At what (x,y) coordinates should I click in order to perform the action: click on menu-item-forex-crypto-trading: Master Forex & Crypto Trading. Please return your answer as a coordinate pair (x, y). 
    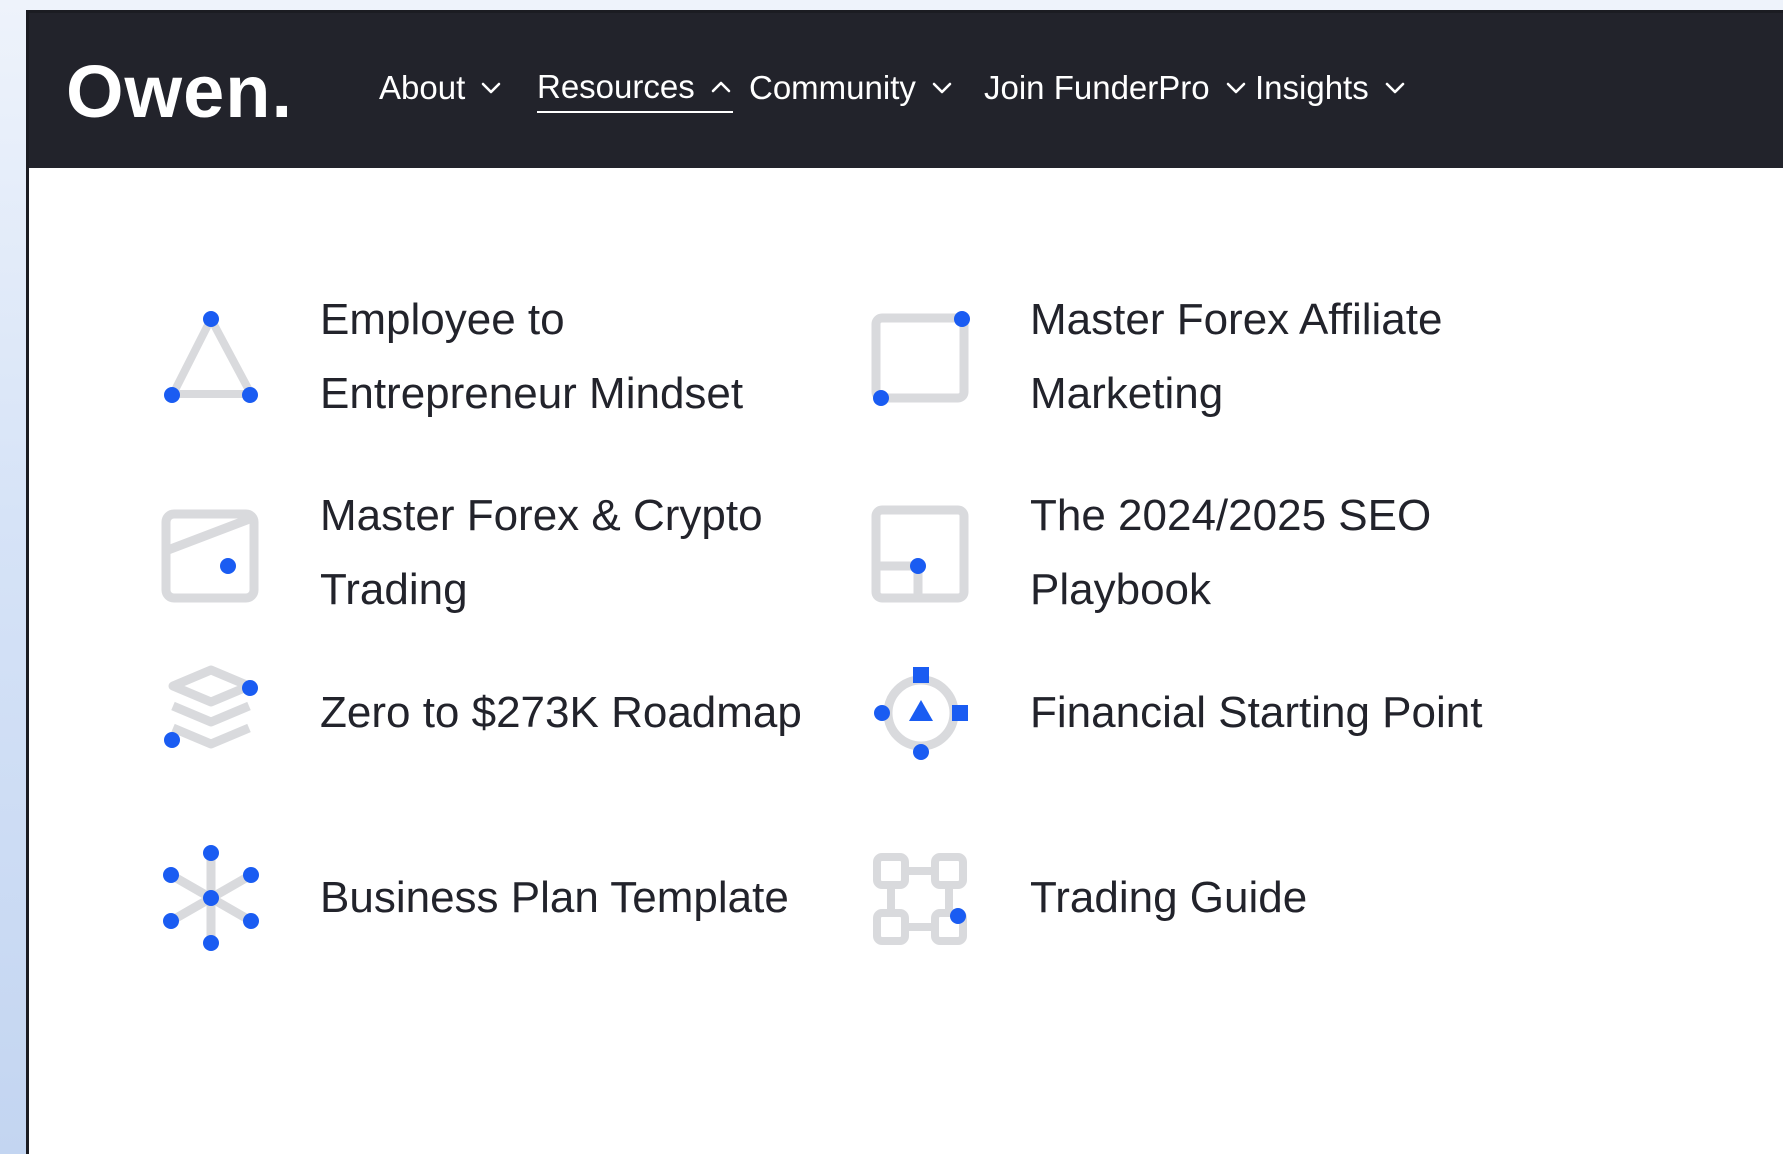
    Looking at the image, I should click on (459, 553).